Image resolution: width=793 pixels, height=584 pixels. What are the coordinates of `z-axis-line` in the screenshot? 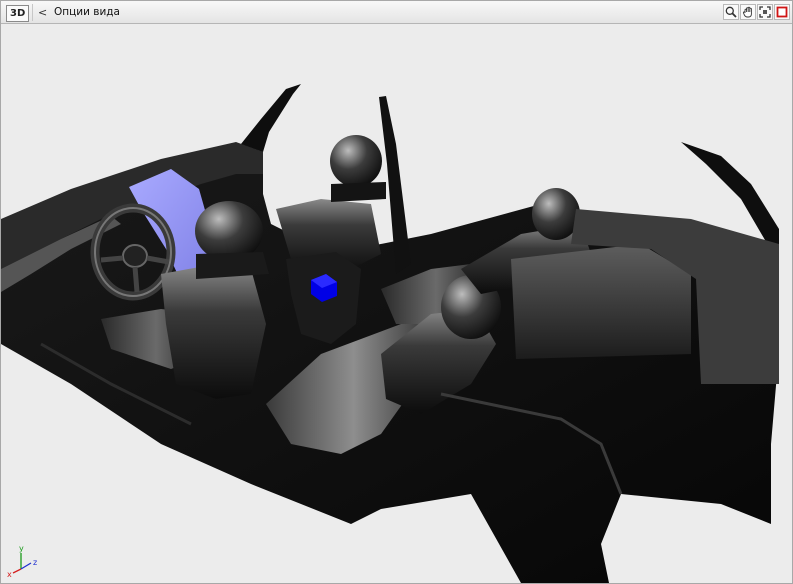 It's located at (26, 566).